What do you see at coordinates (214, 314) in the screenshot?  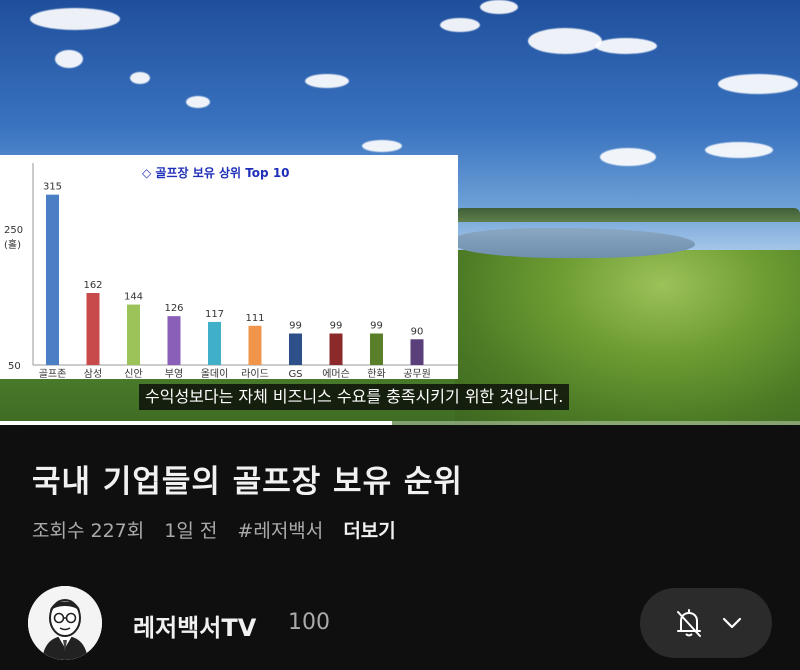 I see `bar-value-label: 117` at bounding box center [214, 314].